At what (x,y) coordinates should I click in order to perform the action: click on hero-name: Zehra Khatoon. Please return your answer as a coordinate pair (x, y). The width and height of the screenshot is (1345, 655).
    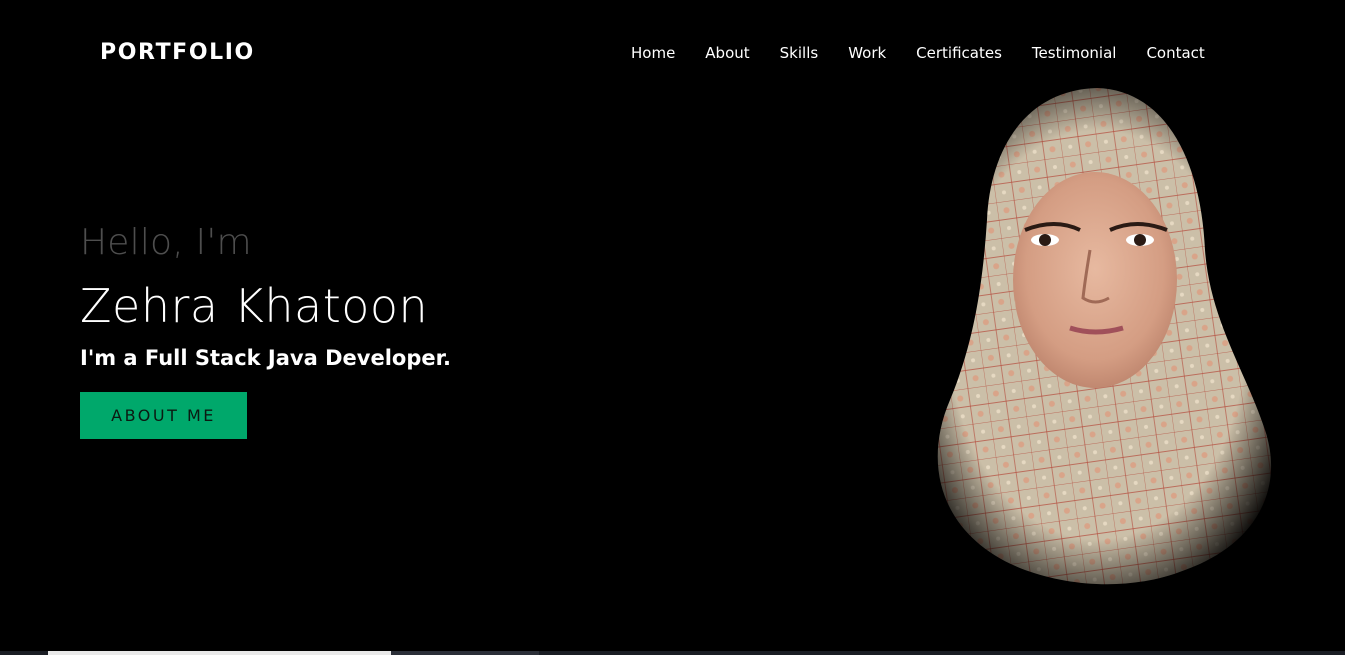
    Looking at the image, I should click on (254, 306).